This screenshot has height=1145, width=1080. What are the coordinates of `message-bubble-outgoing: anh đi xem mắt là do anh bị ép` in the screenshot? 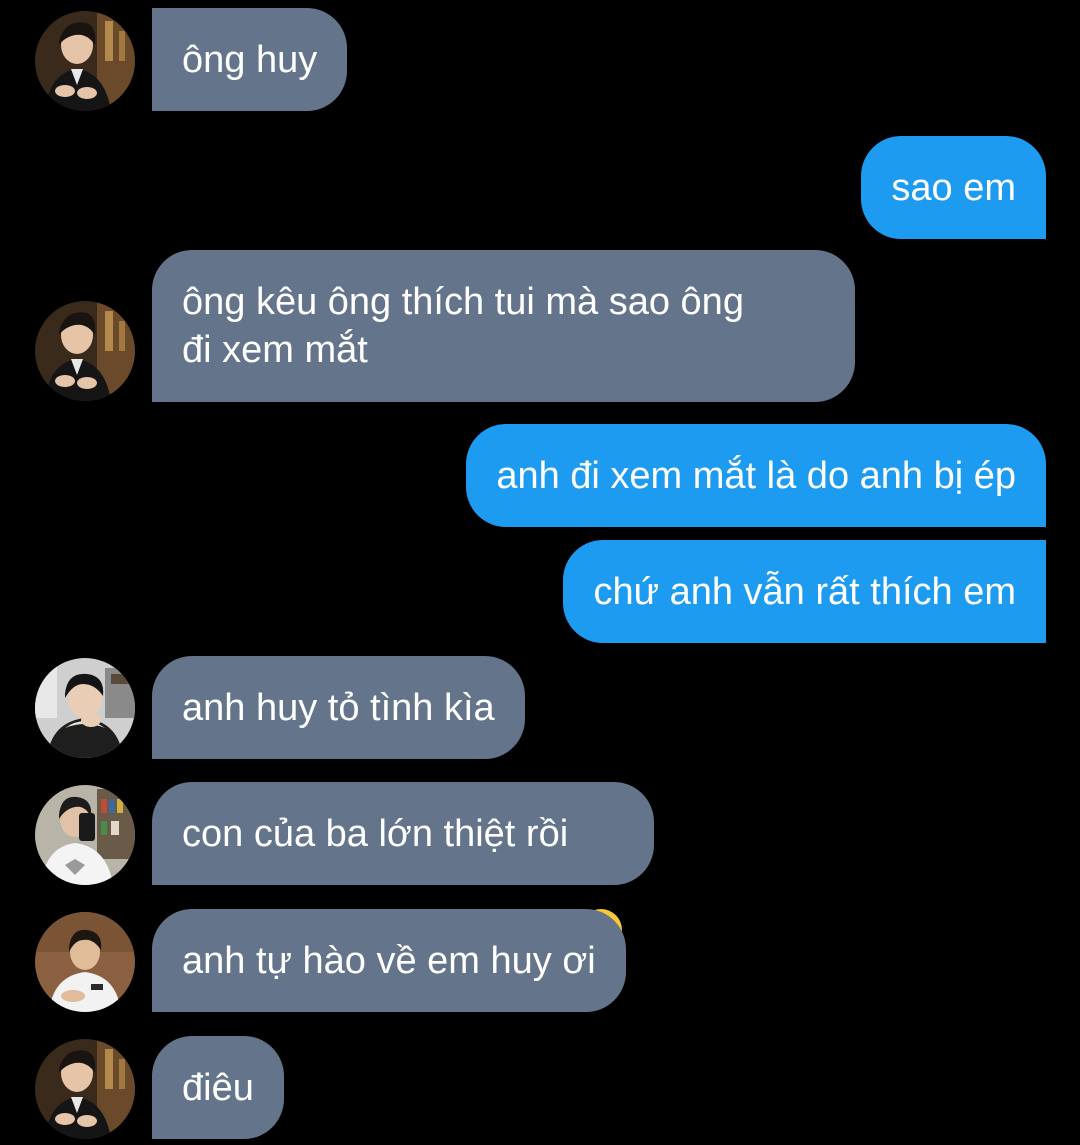 It's located at (756, 475).